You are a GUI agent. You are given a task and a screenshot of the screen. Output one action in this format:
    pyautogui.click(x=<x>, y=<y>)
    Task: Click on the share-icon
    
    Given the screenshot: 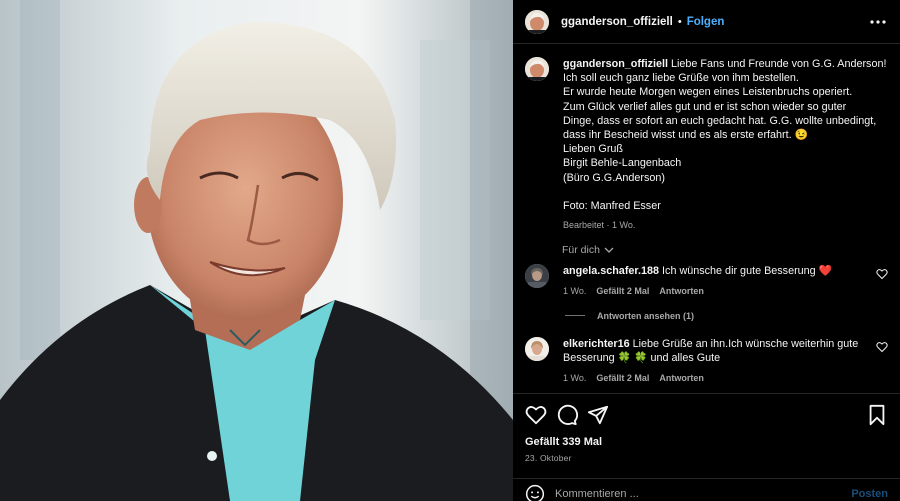 What is the action you would take?
    pyautogui.click(x=598, y=415)
    